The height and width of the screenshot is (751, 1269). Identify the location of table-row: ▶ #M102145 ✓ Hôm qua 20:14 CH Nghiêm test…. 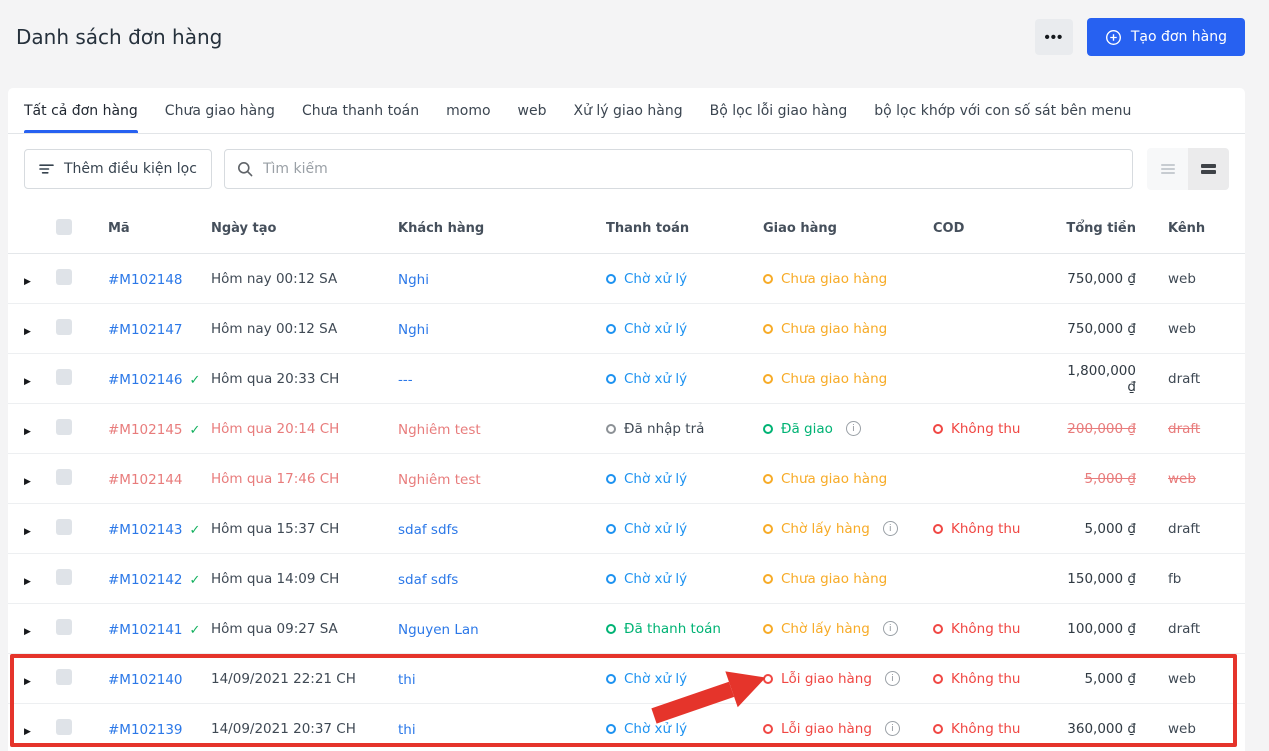
(626, 429).